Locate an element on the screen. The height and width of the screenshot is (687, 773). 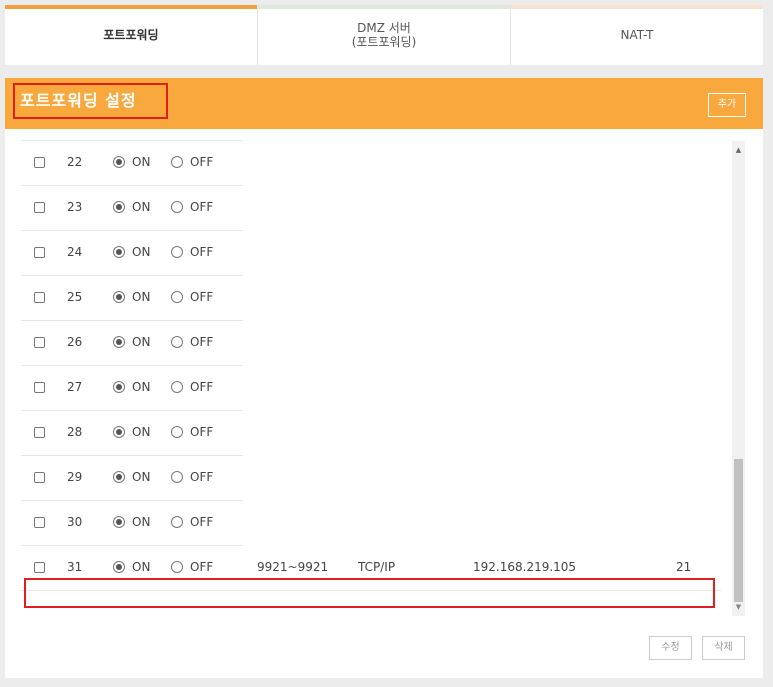
table-row: 24 ON OFF is located at coordinates (371, 253).